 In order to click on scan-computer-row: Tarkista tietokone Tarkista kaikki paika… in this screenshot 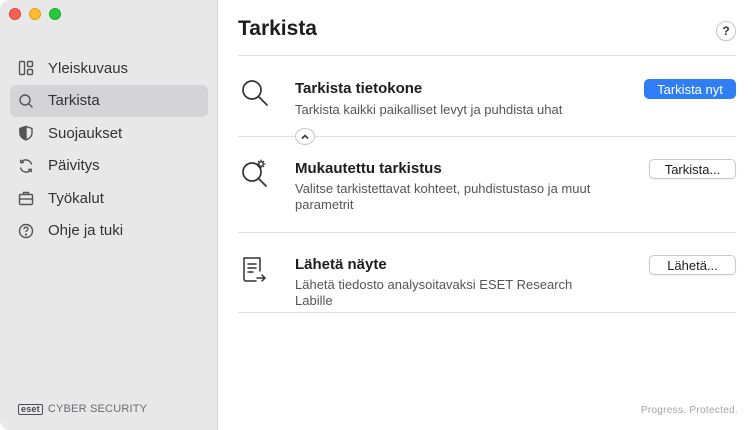, I will do `click(487, 96)`.